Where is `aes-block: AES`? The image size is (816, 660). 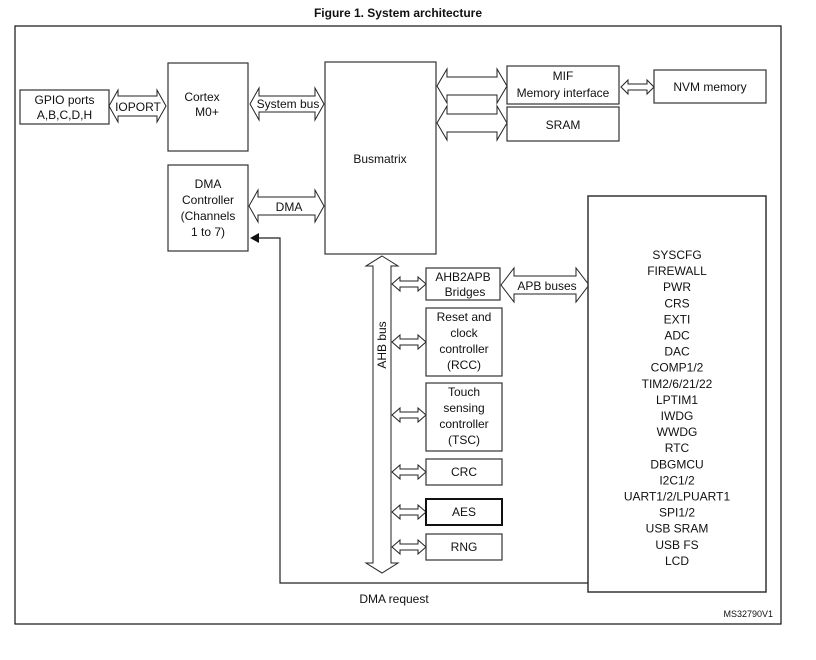
aes-block: AES is located at coordinates (464, 512).